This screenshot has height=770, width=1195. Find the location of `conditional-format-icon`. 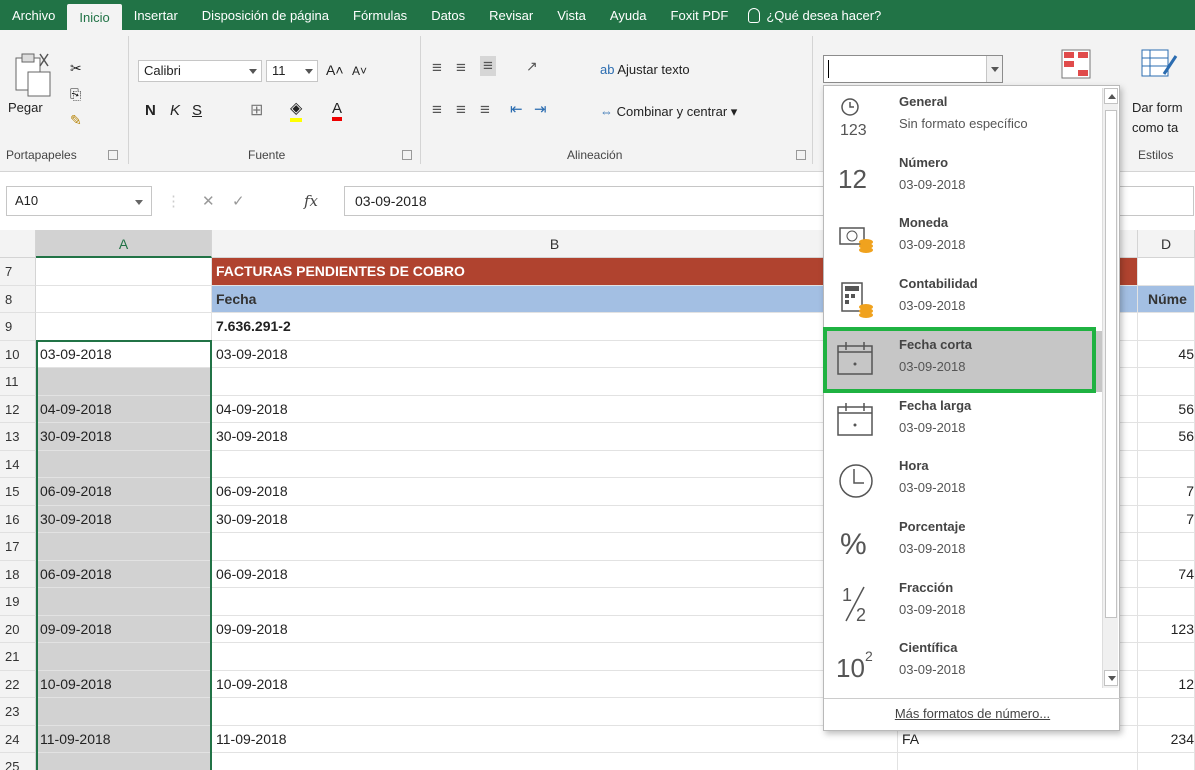

conditional-format-icon is located at coordinates (1076, 64).